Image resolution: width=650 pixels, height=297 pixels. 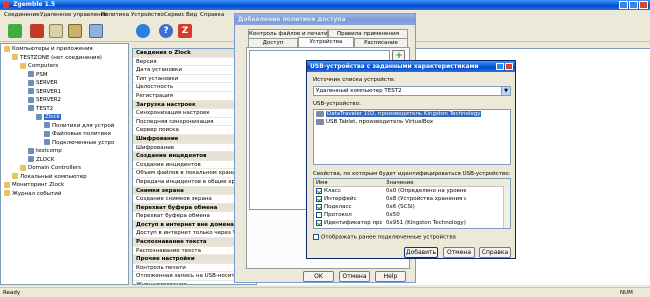 I want to click on menu-remote: Удаленное управление, so click(x=74, y=15).